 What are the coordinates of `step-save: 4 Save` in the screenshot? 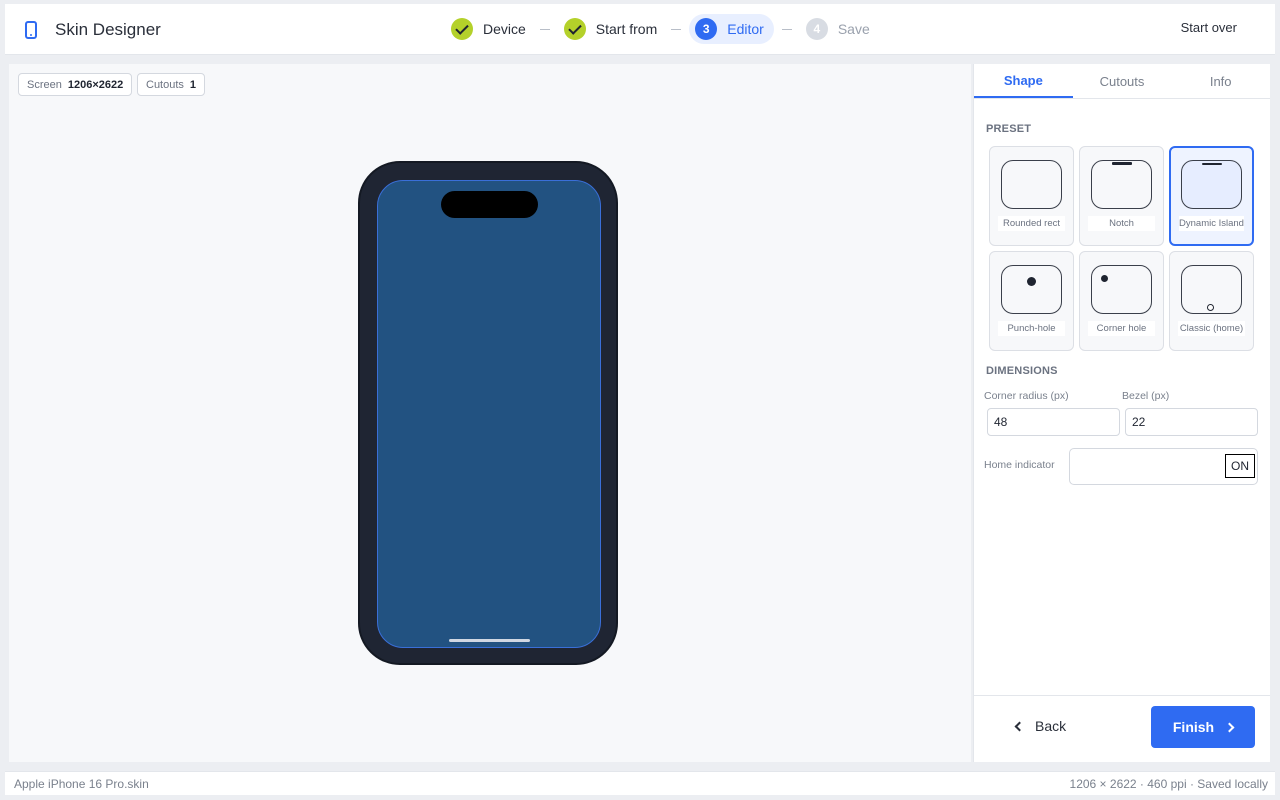 It's located at (838, 29).